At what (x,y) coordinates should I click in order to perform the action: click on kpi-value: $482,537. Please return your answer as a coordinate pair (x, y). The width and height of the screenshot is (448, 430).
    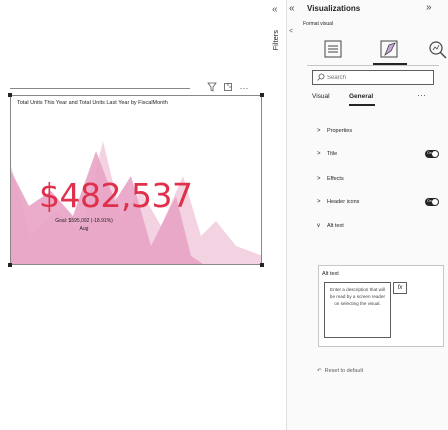
    Looking at the image, I should click on (116, 195).